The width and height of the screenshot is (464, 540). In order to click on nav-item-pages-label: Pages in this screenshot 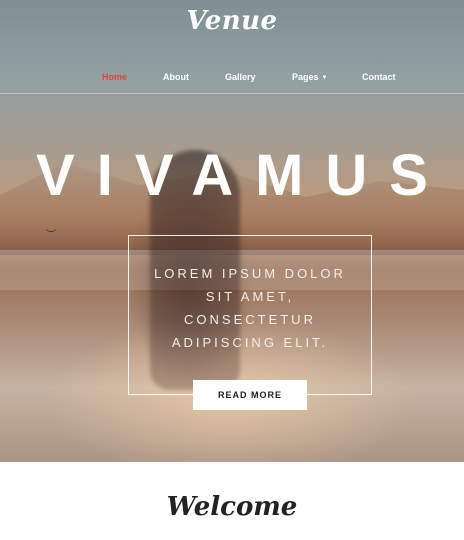, I will do `click(305, 77)`.